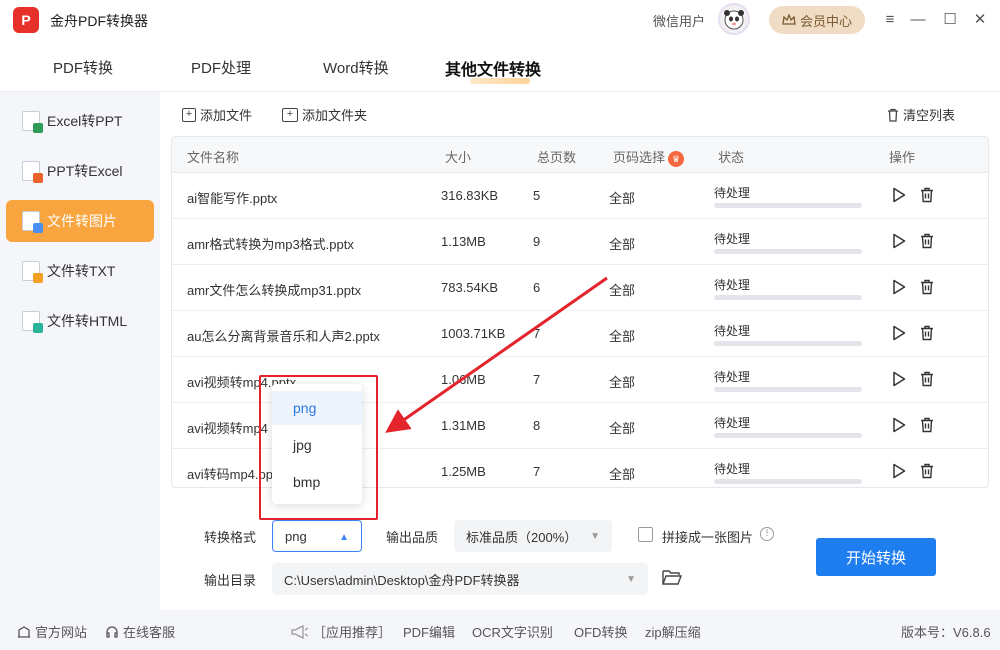 The image size is (1000, 650). I want to click on format-option-jpg: jpg, so click(317, 445).